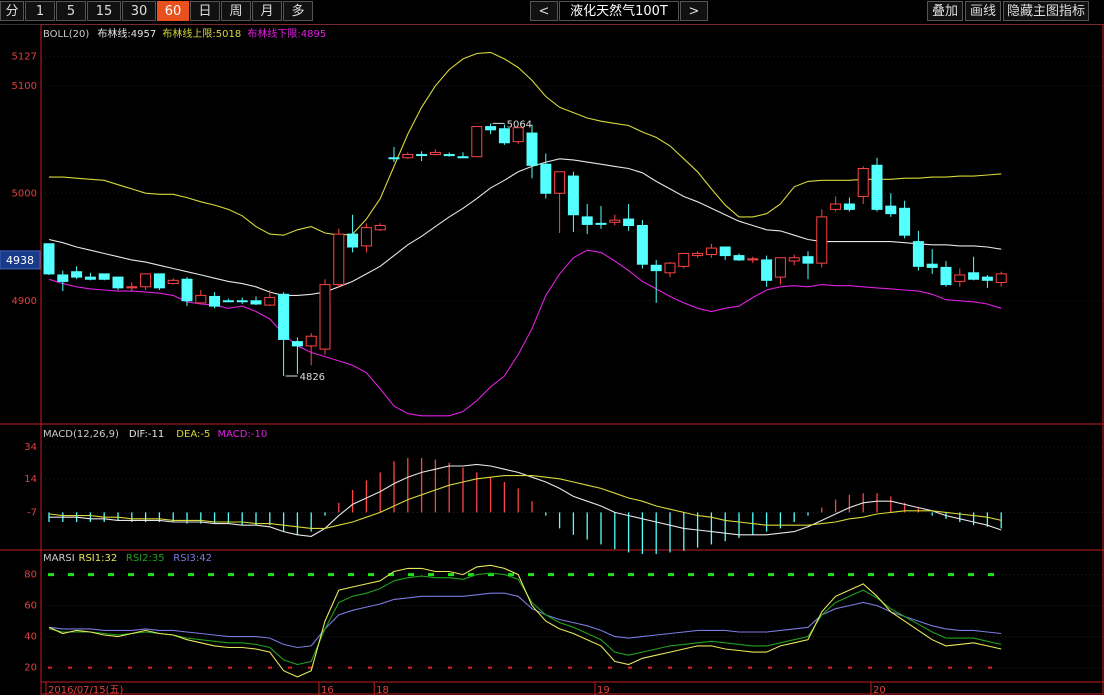 This screenshot has height=695, width=1104. I want to click on boll-legend-0: 布林线:4957, so click(126, 33).